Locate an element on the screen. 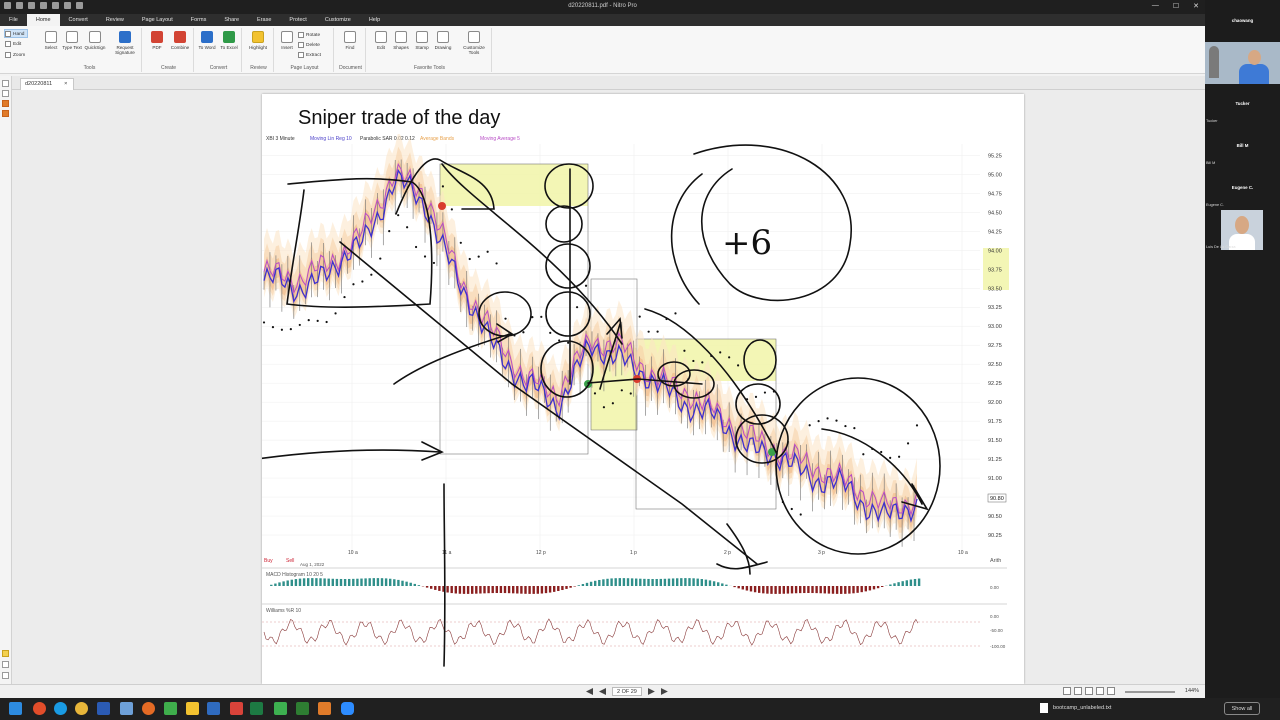  extract-icon is located at coordinates (301, 54).